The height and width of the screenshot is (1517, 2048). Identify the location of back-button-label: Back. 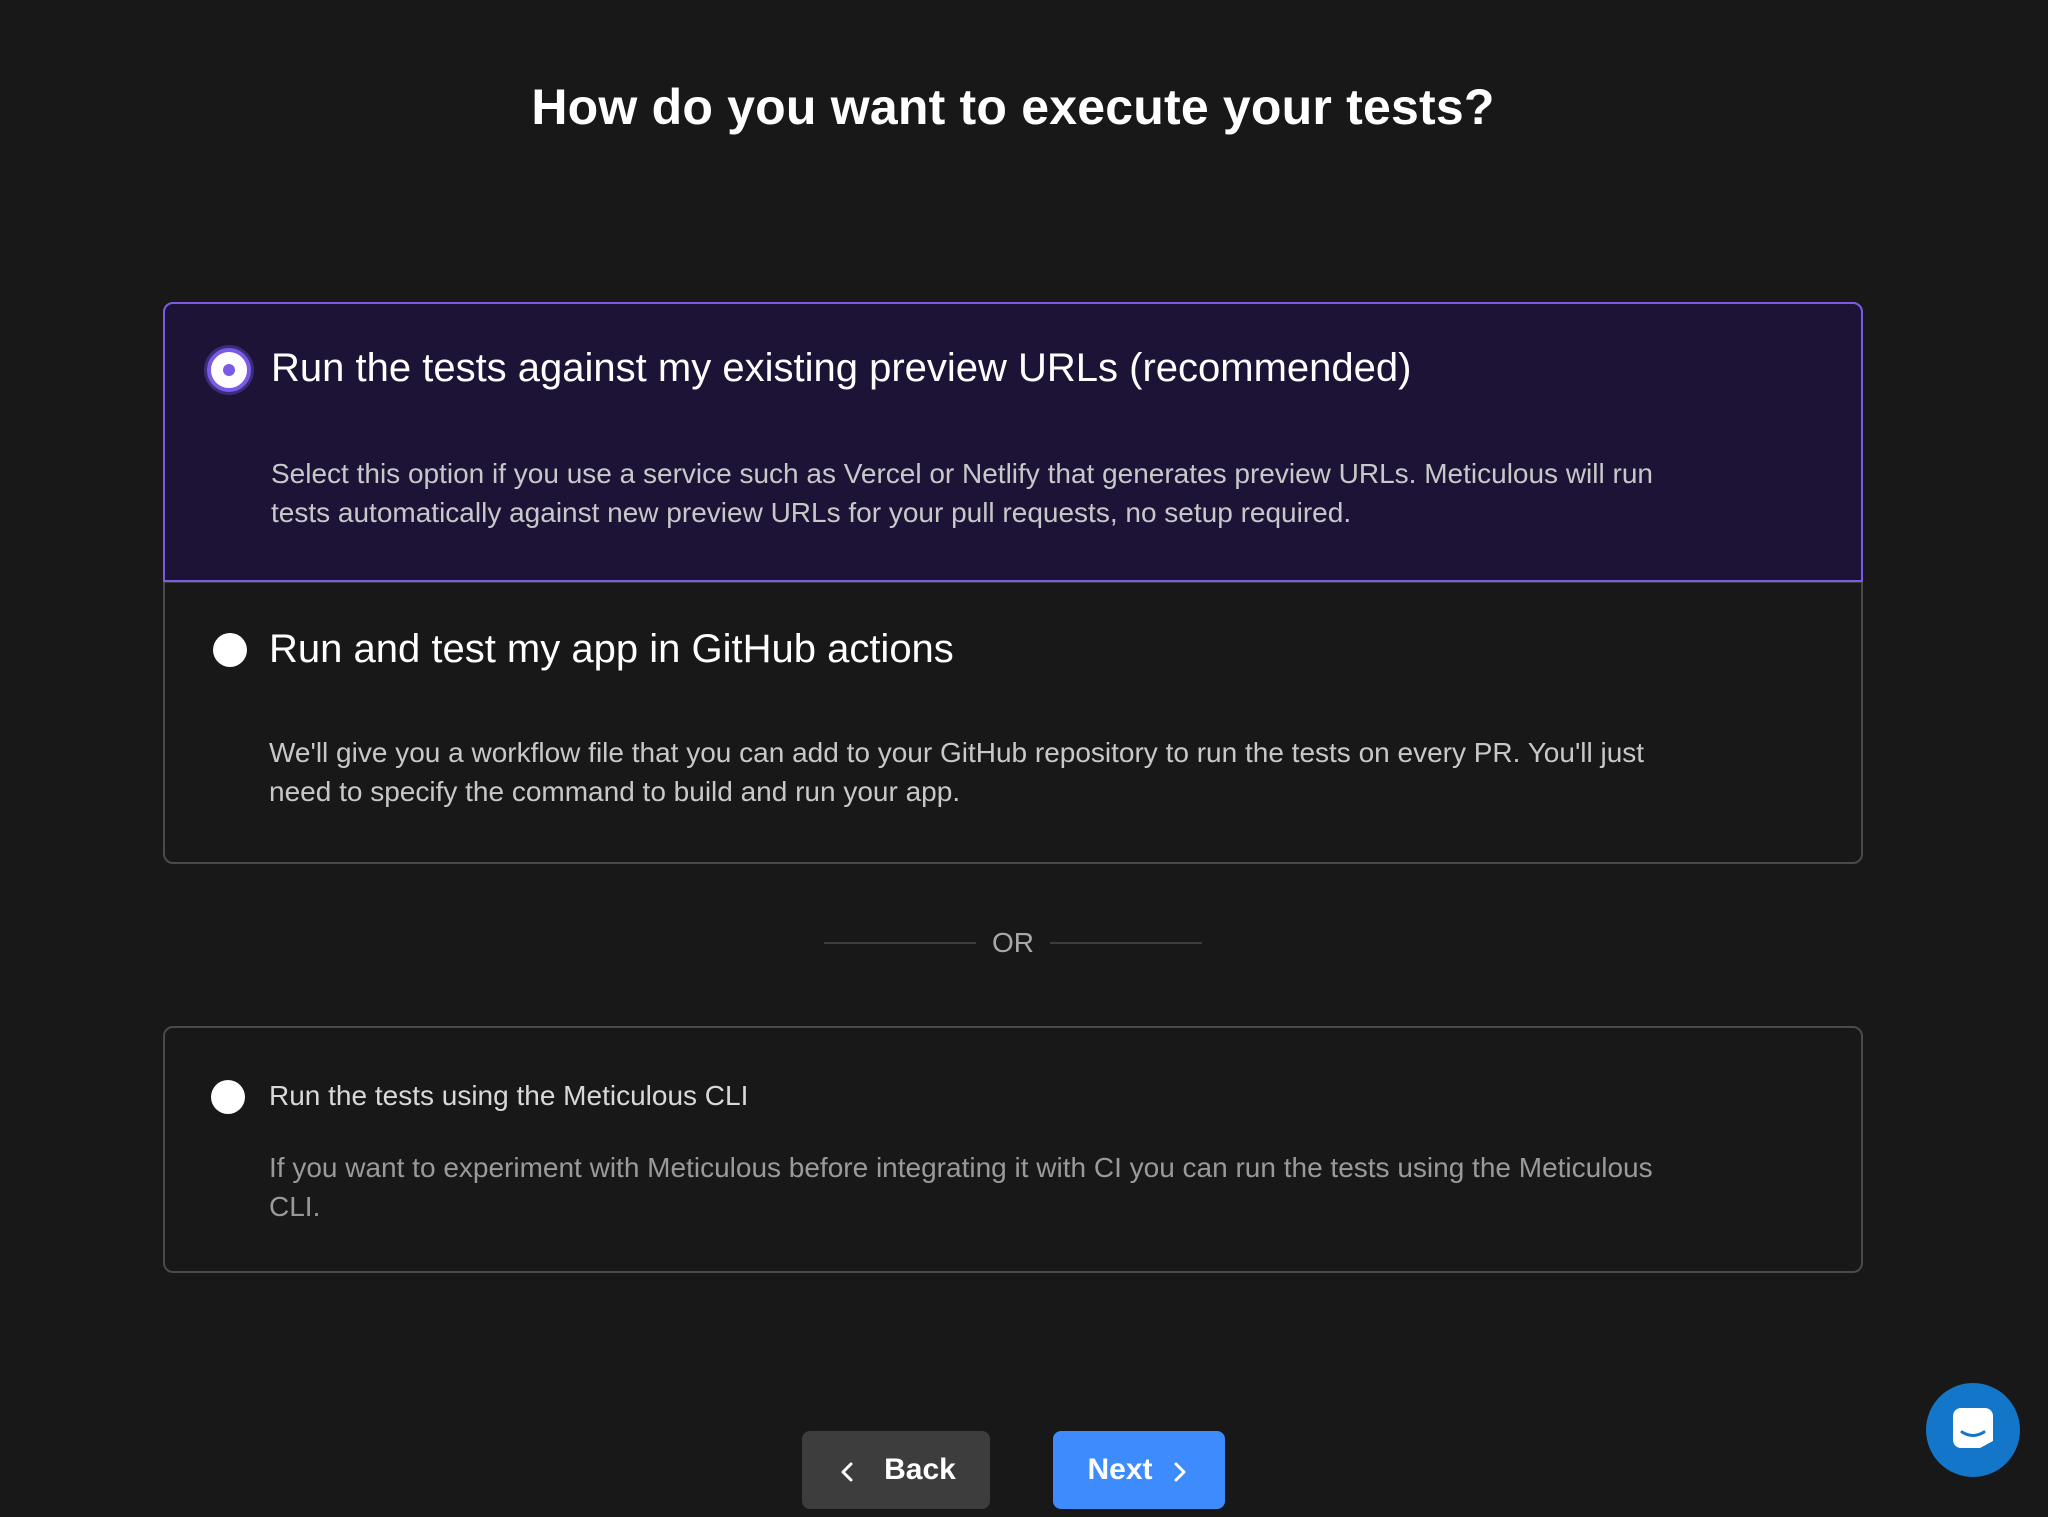
(920, 1469).